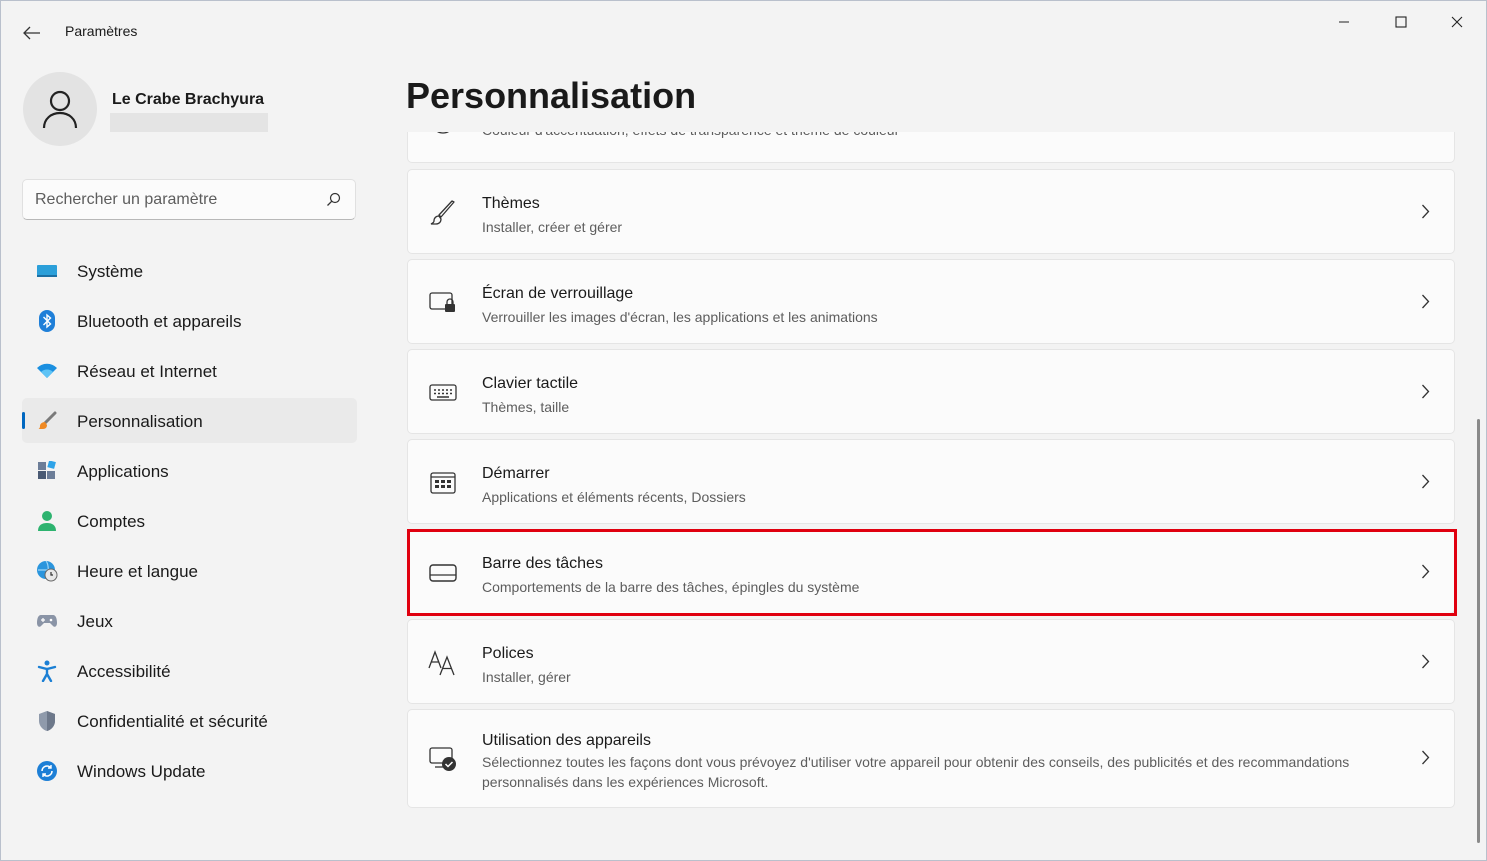  I want to click on apps-icon, so click(47, 471).